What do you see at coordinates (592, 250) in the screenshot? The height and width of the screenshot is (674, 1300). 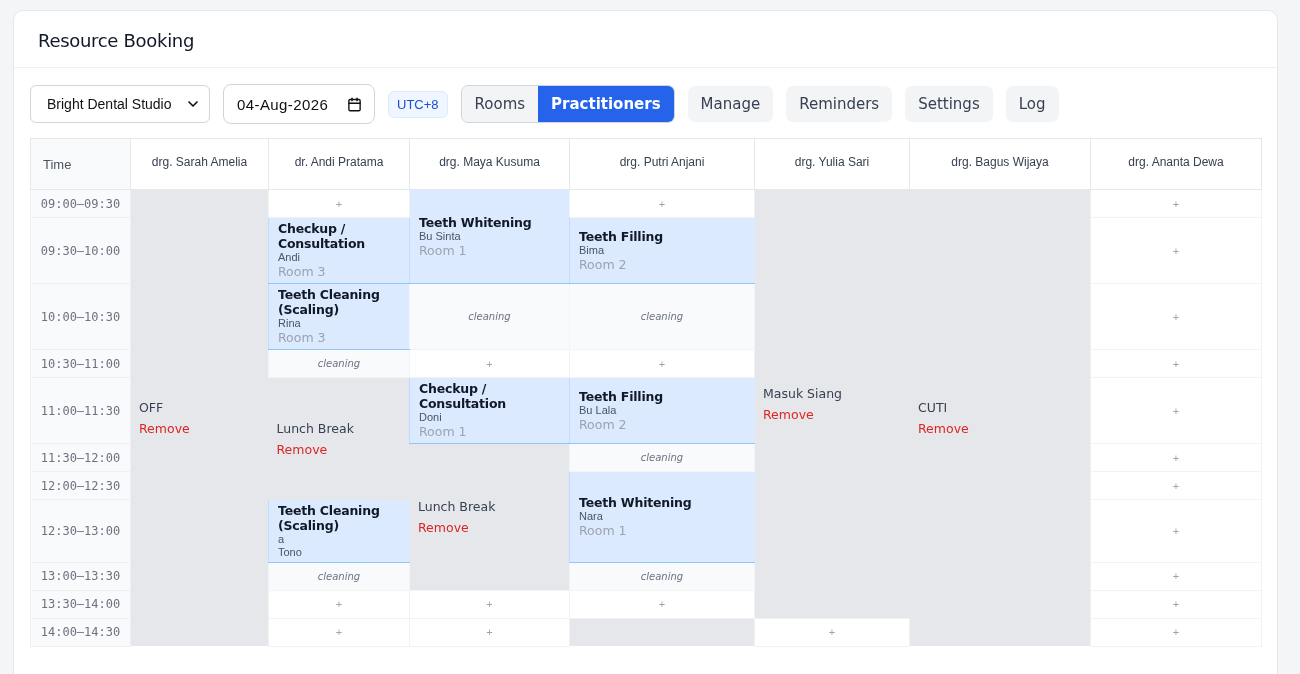 I see `patient-name: Bima` at bounding box center [592, 250].